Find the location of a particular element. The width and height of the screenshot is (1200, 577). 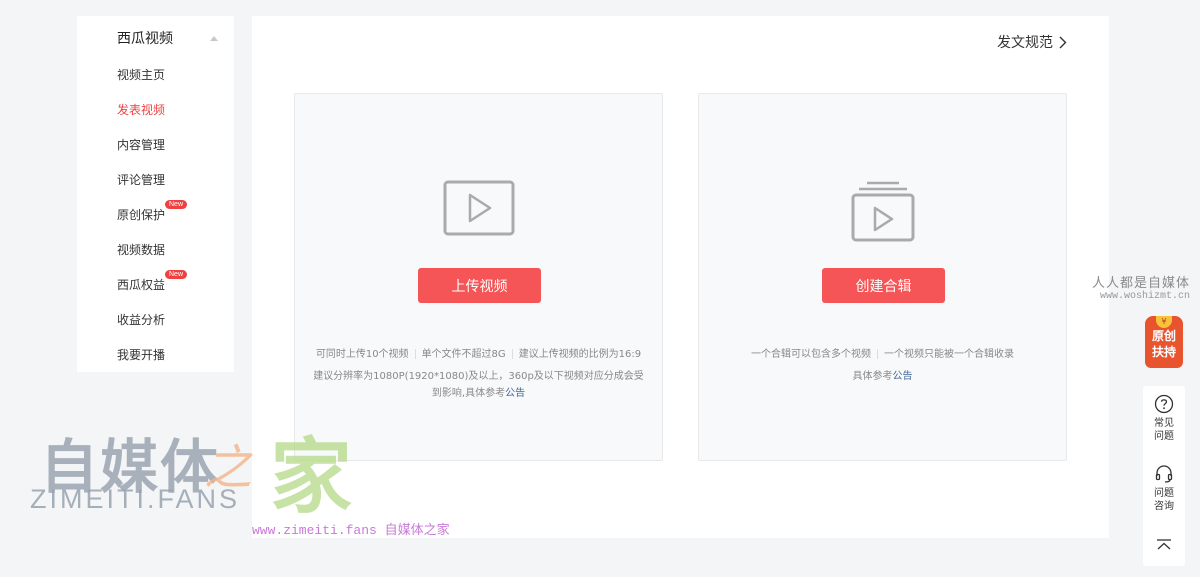

consult-button: 问题咨询 is located at coordinates (1164, 488).